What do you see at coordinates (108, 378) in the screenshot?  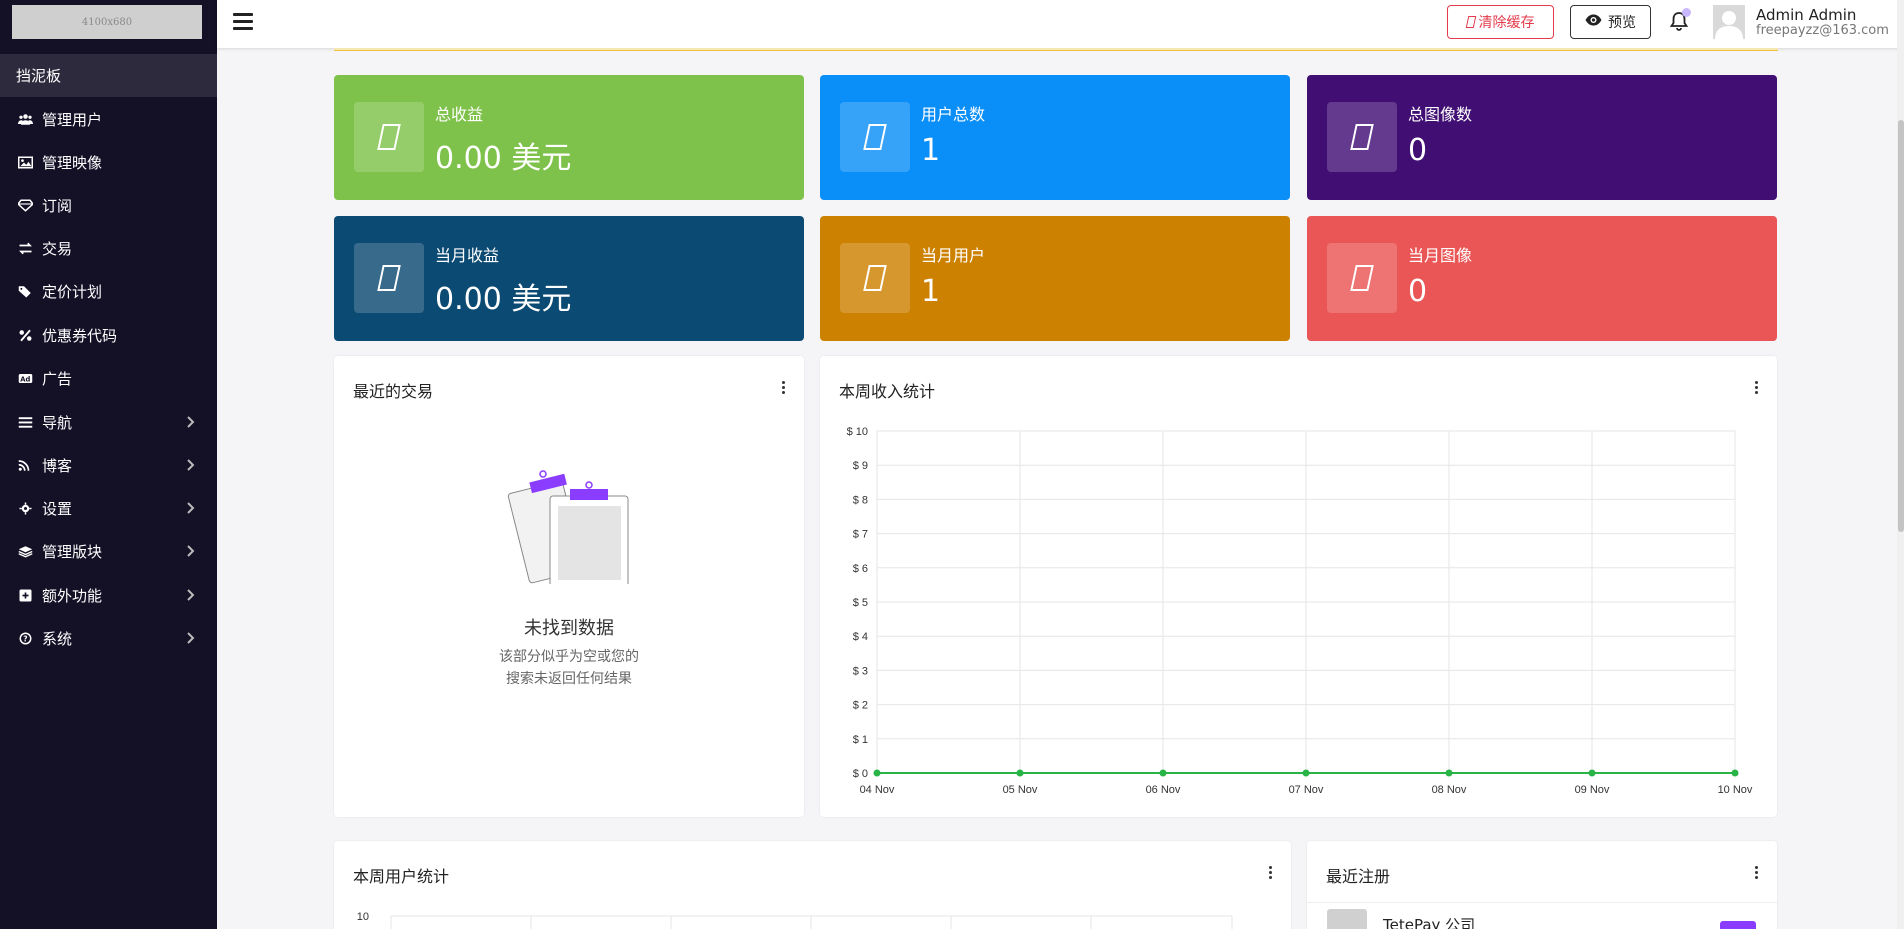 I see `sidebar-item-ads: Ad 广告` at bounding box center [108, 378].